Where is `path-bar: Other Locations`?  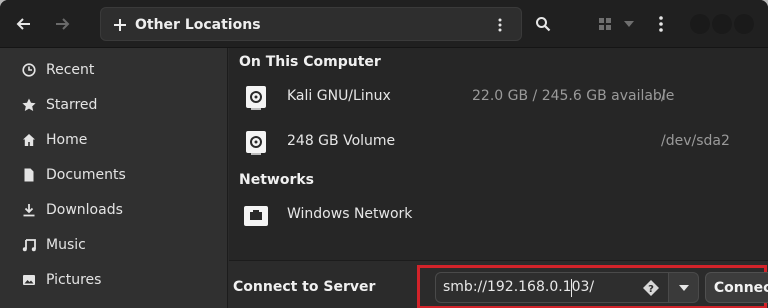
path-bar: Other Locations is located at coordinates (311, 24).